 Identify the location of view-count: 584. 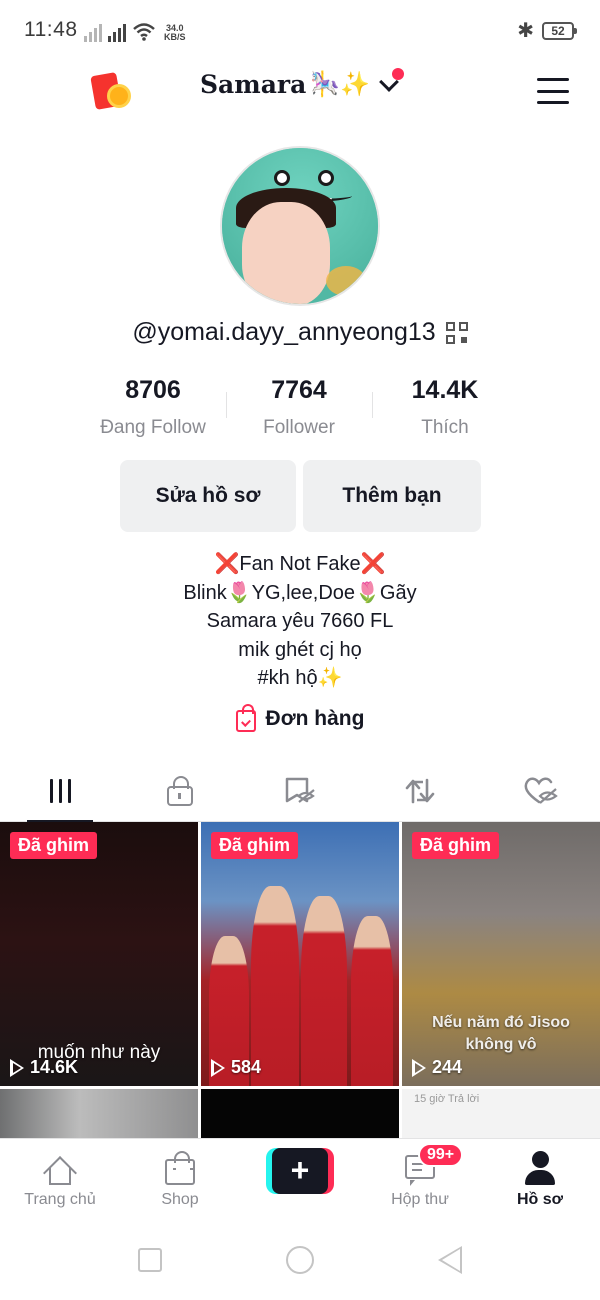
(236, 1067).